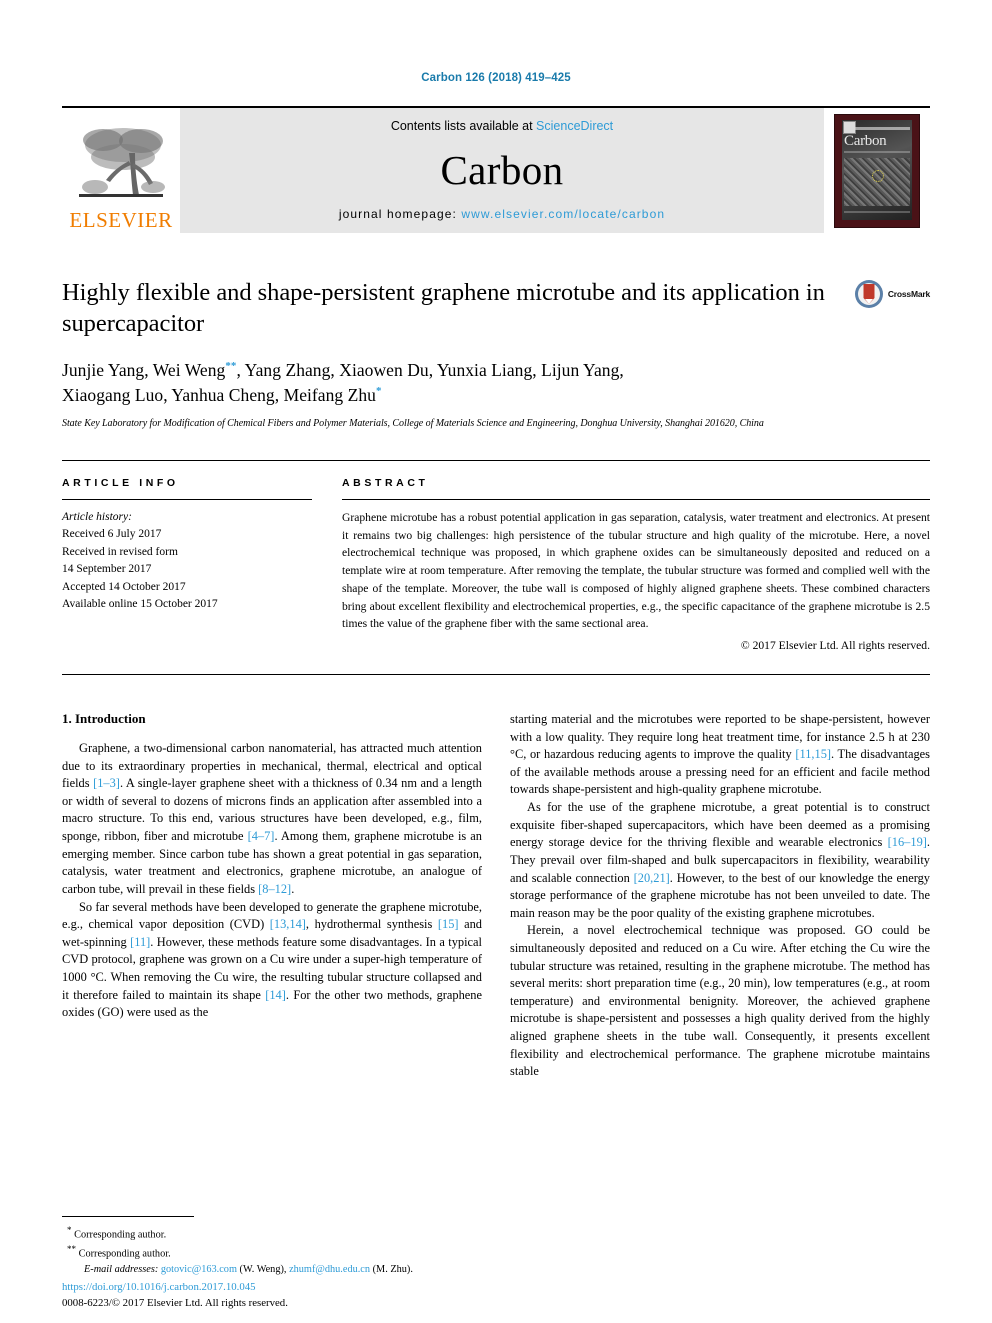 Image resolution: width=992 pixels, height=1323 pixels. I want to click on history-item: Received 6 July 2017, so click(112, 534).